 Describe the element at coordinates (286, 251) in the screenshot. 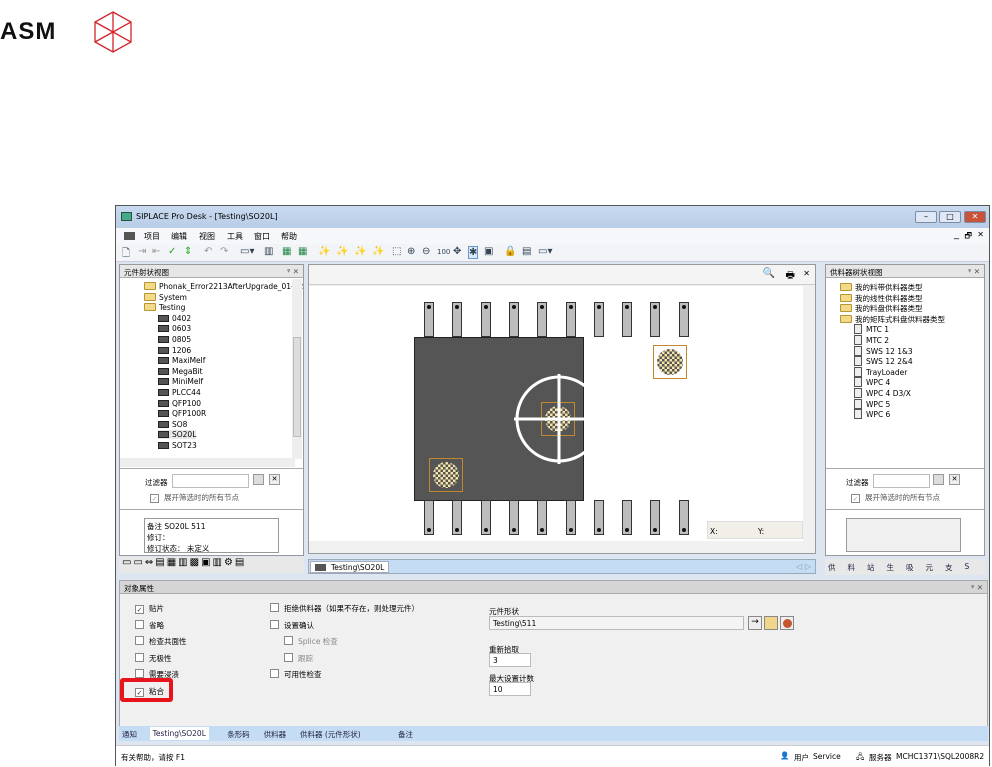

I see `board-icon: ▦` at that location.